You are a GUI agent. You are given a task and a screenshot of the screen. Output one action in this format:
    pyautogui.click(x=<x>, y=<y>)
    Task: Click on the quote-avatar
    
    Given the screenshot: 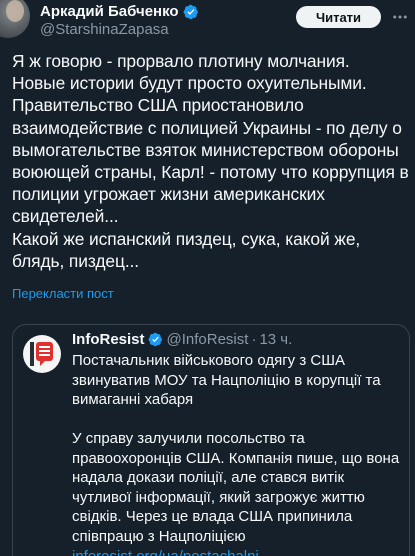 What is the action you would take?
    pyautogui.click(x=42, y=354)
    